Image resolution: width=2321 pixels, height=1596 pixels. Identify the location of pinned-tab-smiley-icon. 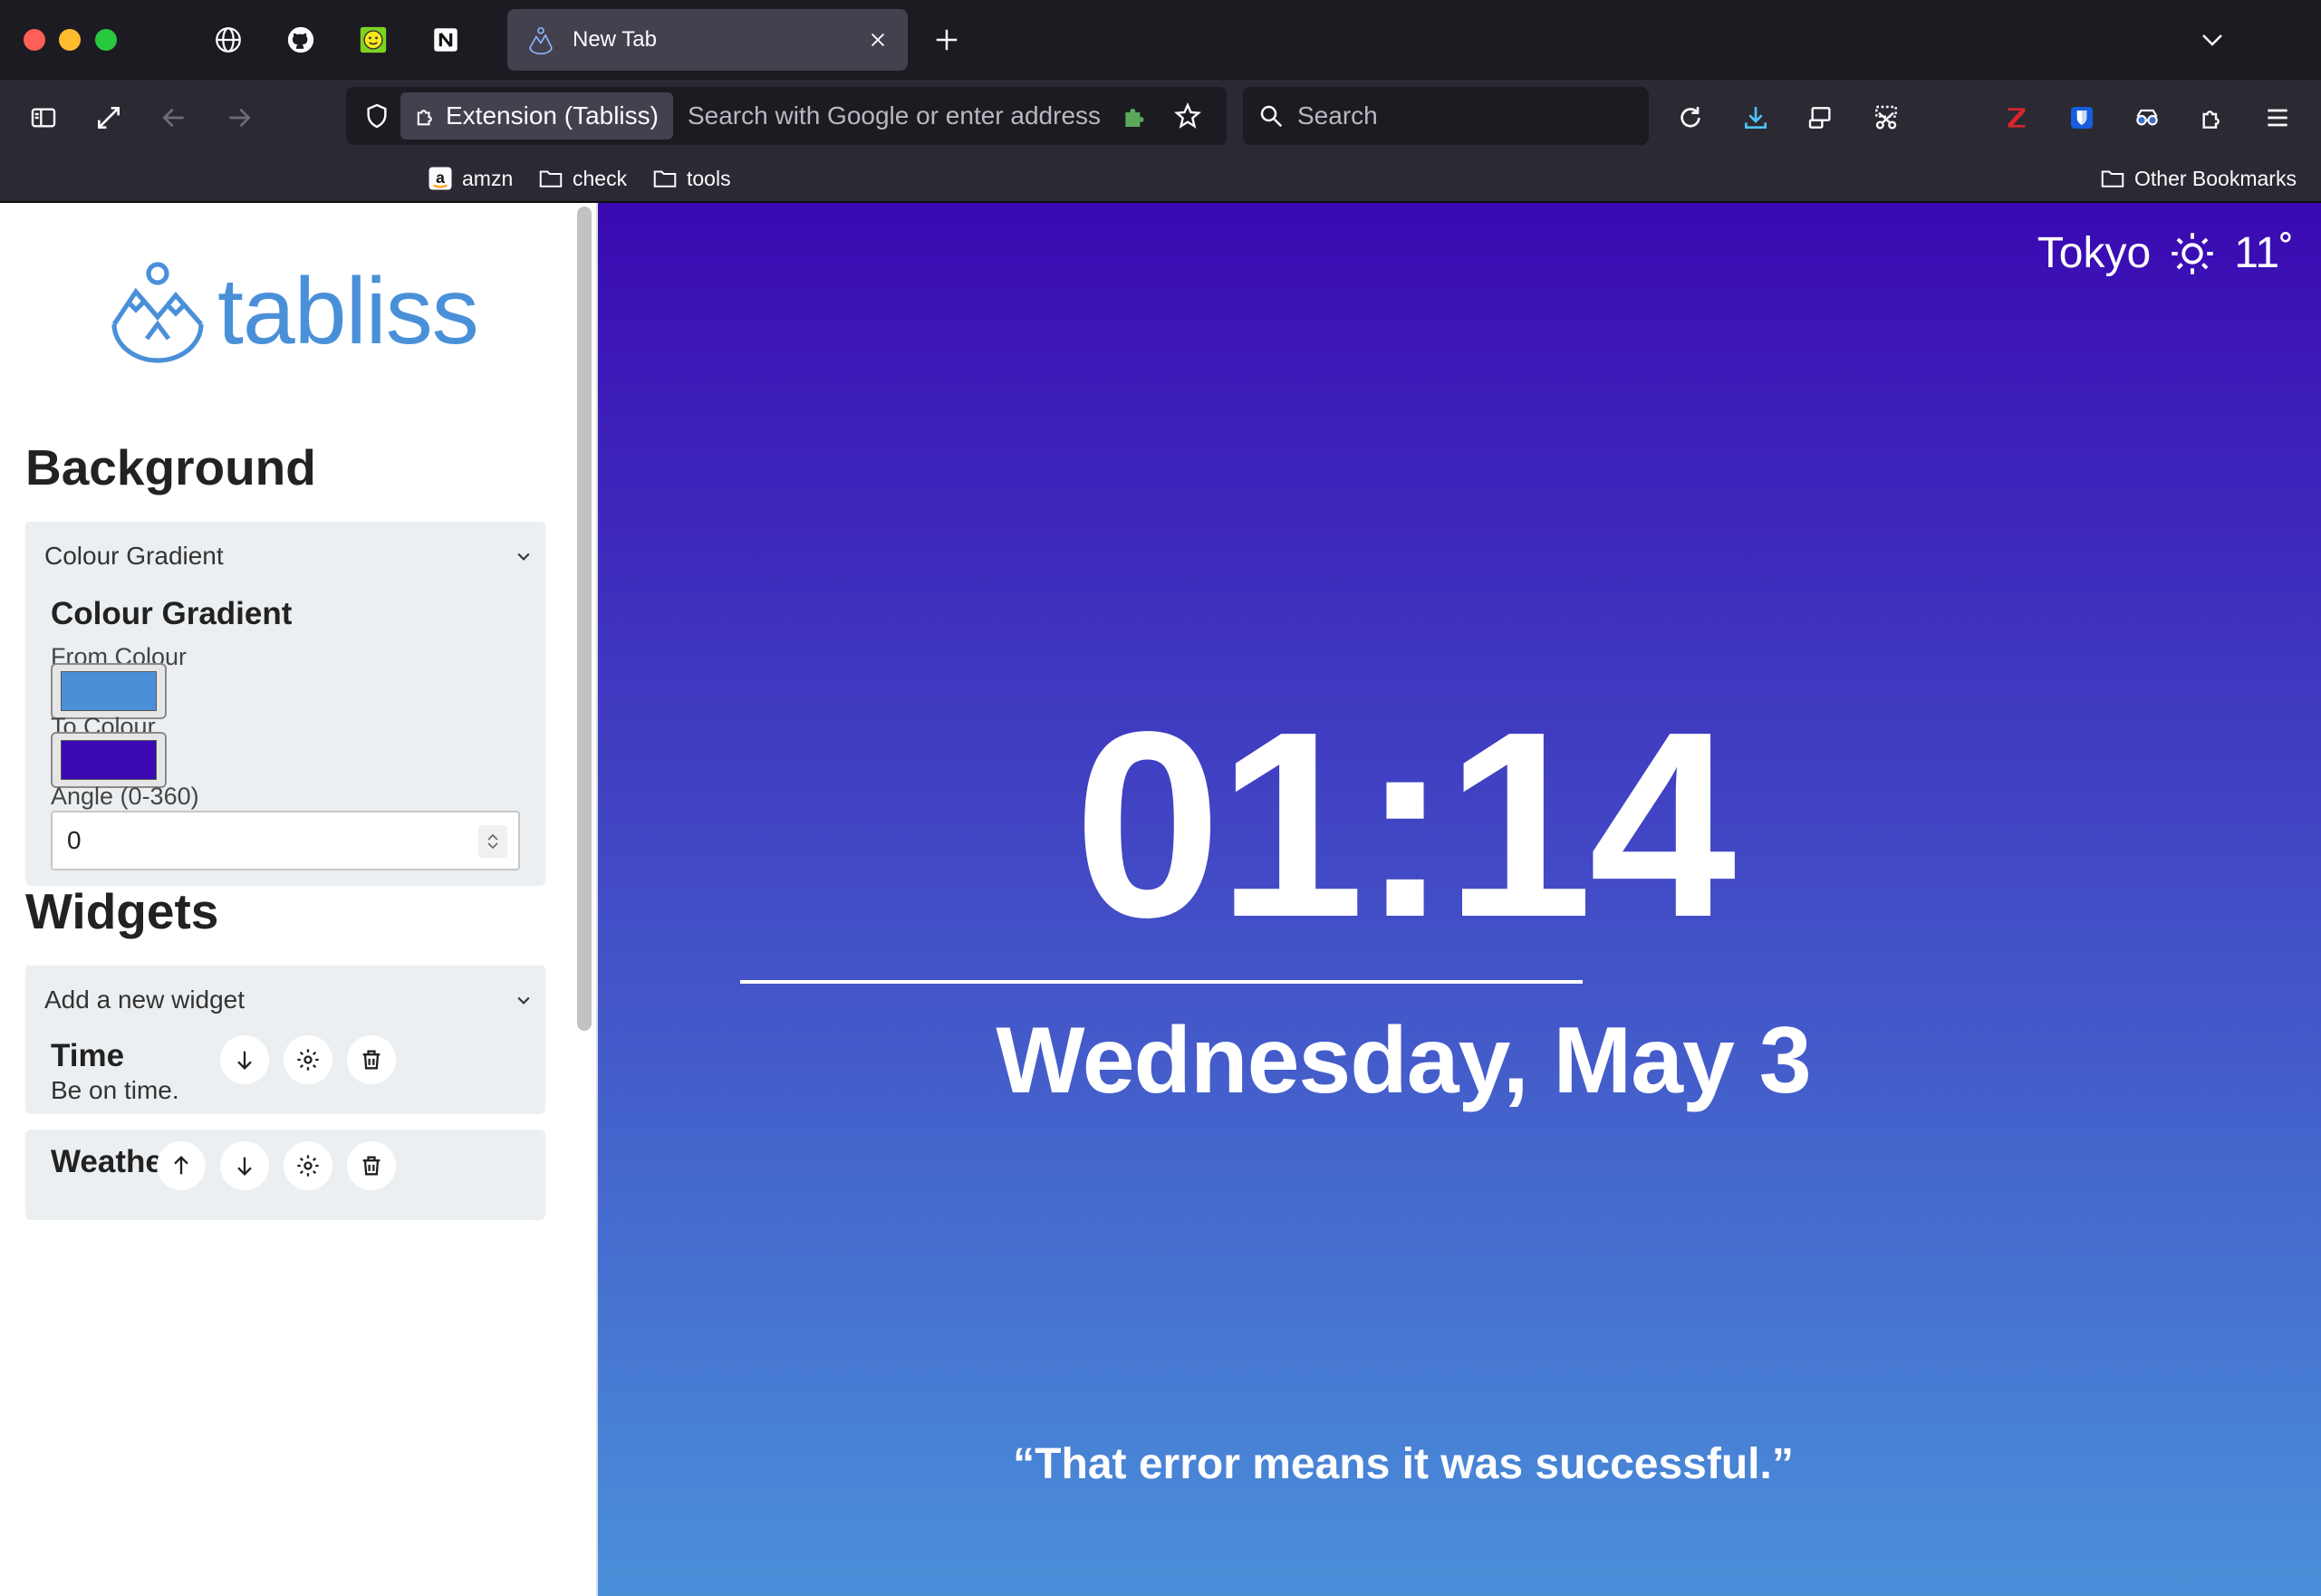
(373, 40).